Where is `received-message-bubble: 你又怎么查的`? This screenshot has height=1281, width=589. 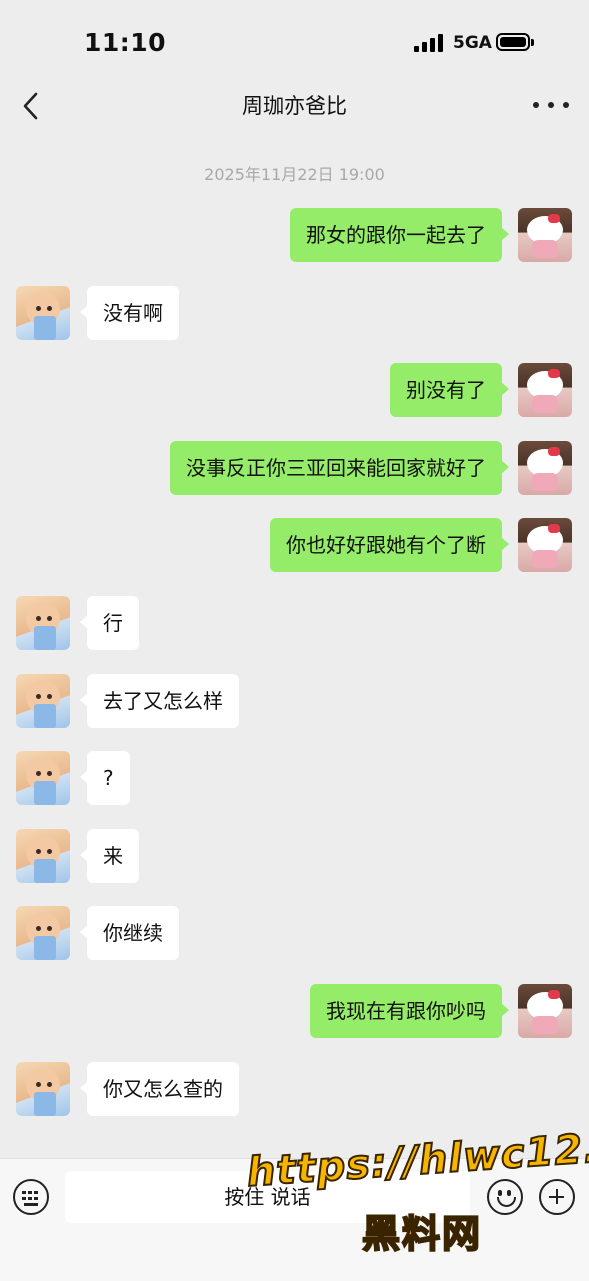
received-message-bubble: 你又怎么查的 is located at coordinates (159, 1089).